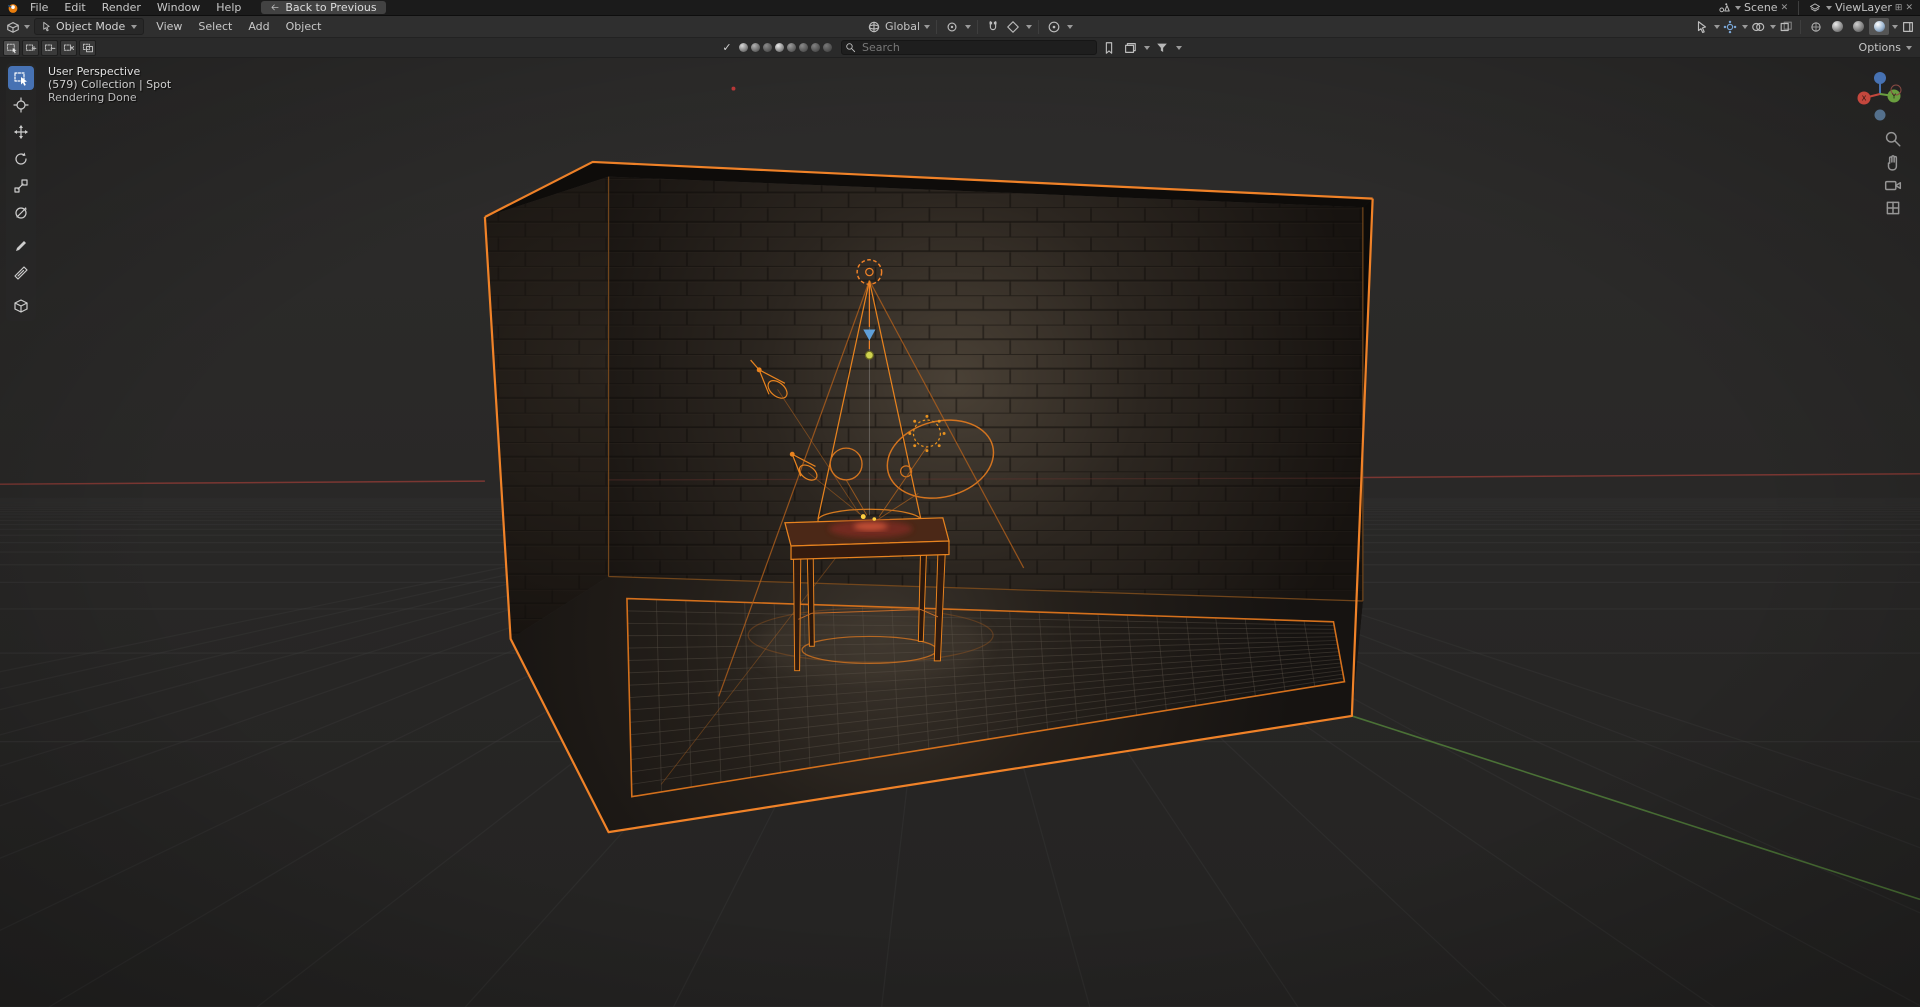  I want to click on panel-toggle-icon, so click(1908, 27).